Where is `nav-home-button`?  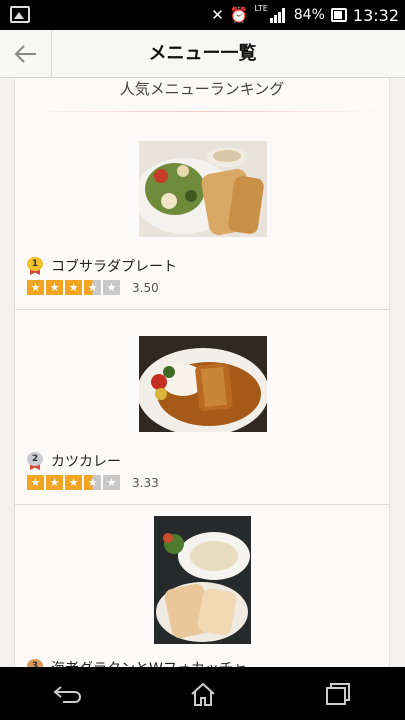
nav-home-button is located at coordinates (203, 694).